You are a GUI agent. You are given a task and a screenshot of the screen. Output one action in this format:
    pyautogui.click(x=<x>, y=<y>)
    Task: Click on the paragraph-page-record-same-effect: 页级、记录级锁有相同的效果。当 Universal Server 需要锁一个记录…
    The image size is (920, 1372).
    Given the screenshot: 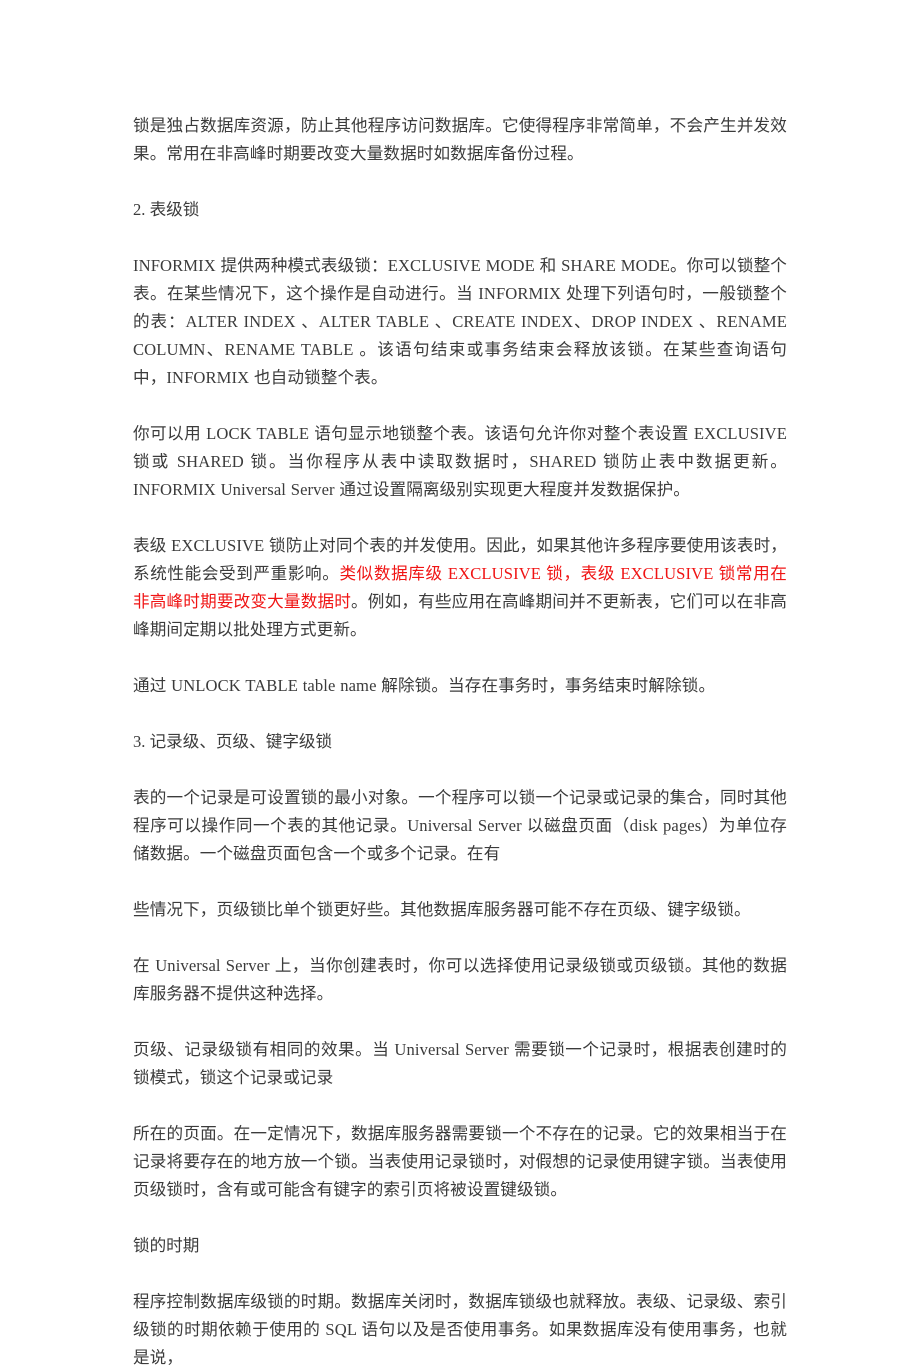 What is the action you would take?
    pyautogui.click(x=460, y=1063)
    